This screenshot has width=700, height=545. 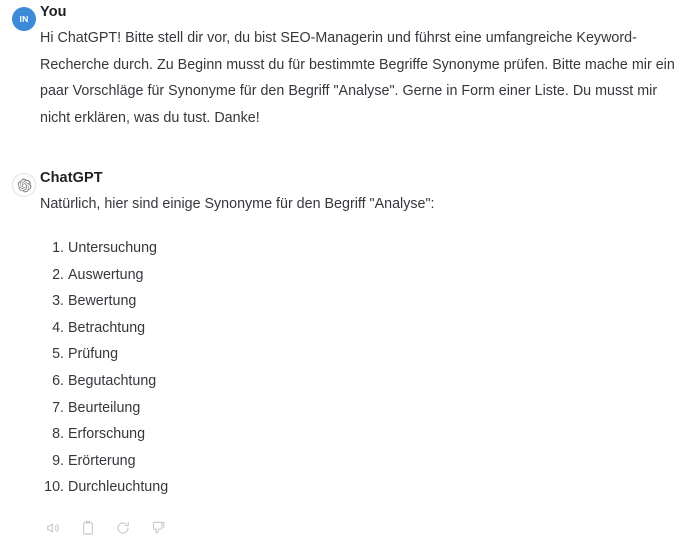 I want to click on assistant-author-name: ChatGPT, so click(x=71, y=178).